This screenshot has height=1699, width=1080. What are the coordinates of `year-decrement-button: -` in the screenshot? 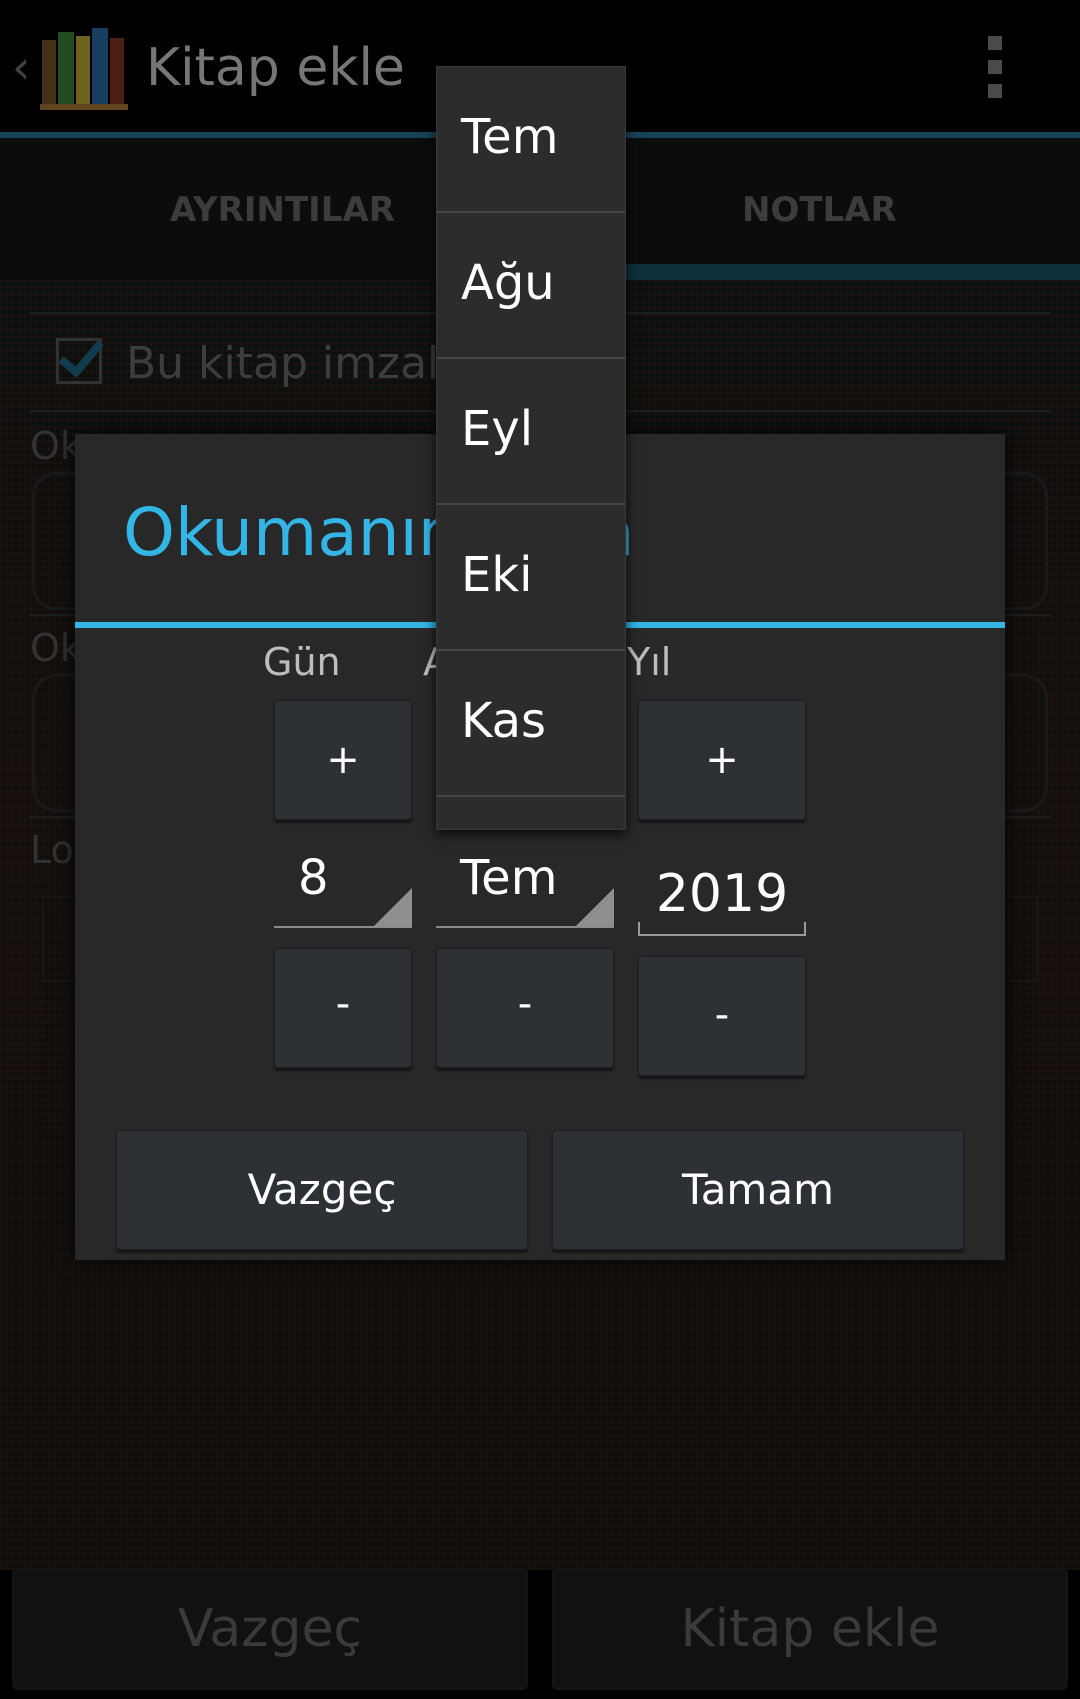 It's located at (722, 1016).